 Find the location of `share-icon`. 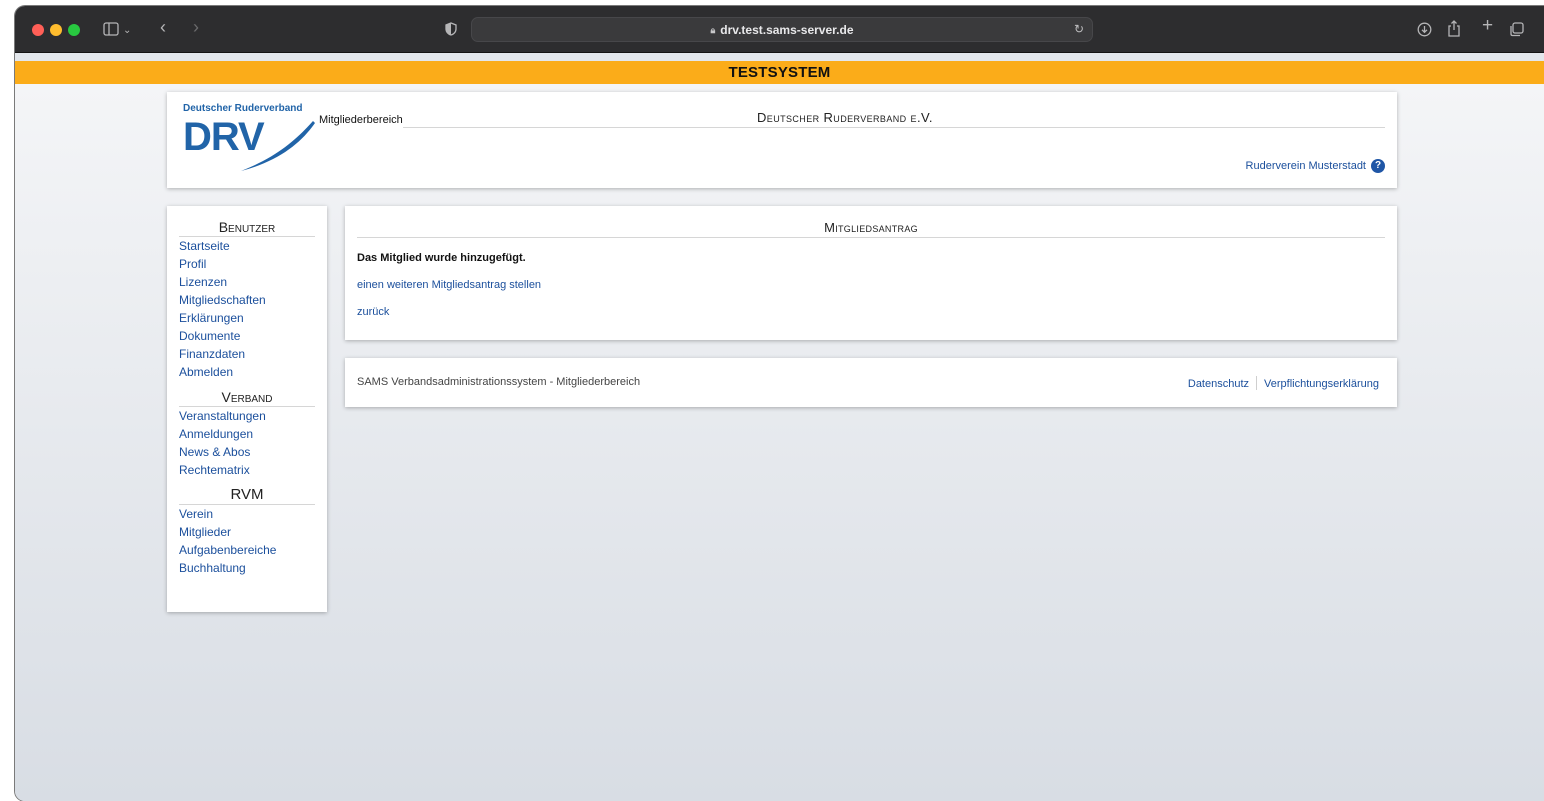

share-icon is located at coordinates (1454, 28).